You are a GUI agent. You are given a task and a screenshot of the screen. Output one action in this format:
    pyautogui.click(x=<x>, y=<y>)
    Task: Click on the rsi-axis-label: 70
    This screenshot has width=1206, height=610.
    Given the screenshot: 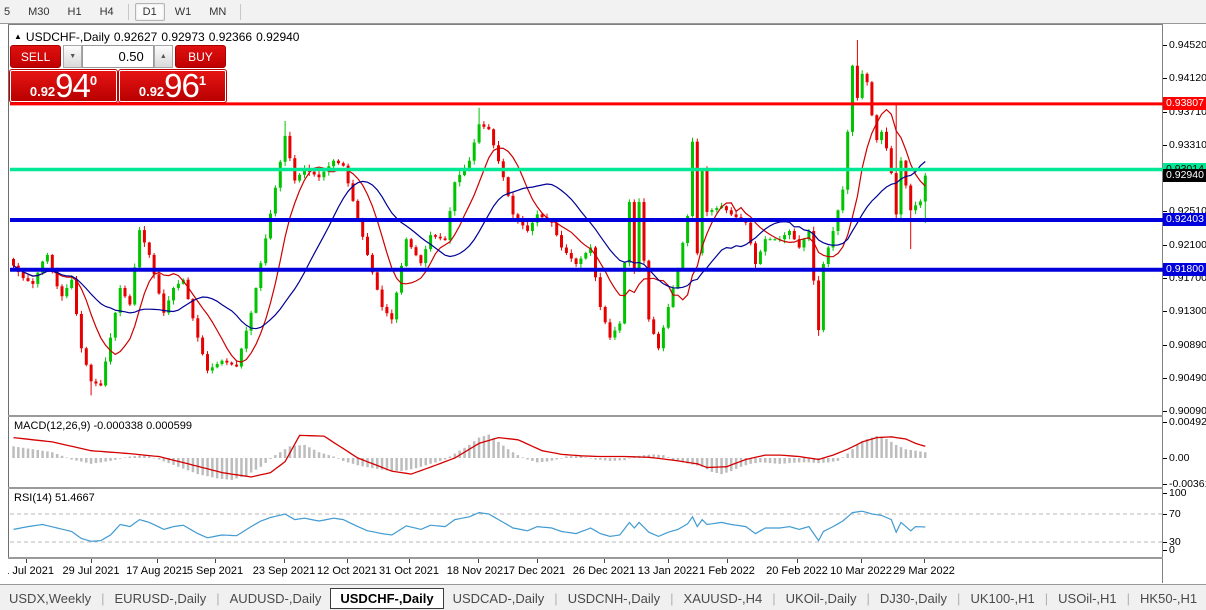 What is the action you would take?
    pyautogui.click(x=1175, y=514)
    